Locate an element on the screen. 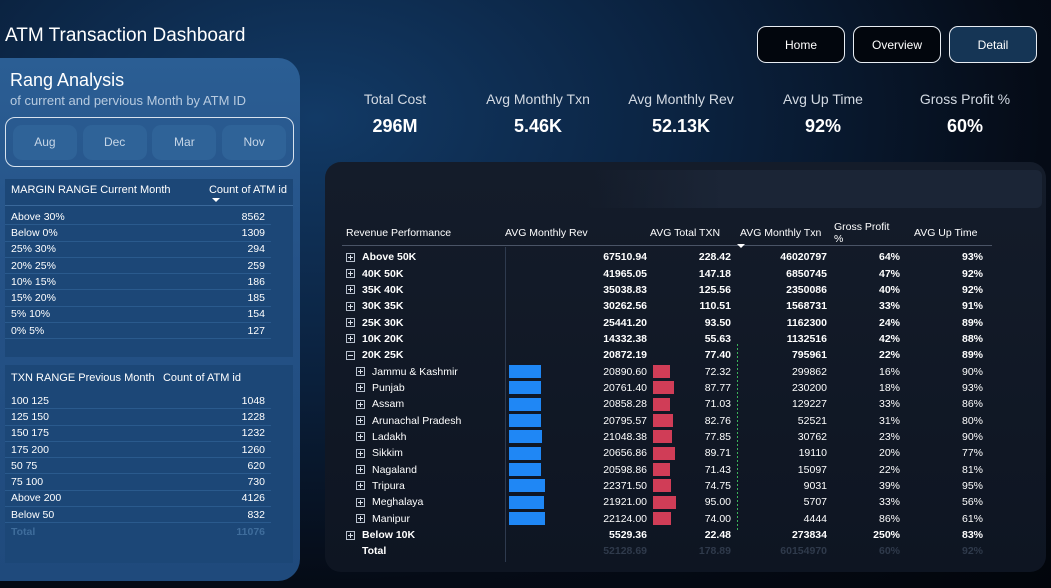 The image size is (1051, 588). kpi-avg-monthly-rev: Avg Monthly Rev 52.13K is located at coordinates (681, 114).